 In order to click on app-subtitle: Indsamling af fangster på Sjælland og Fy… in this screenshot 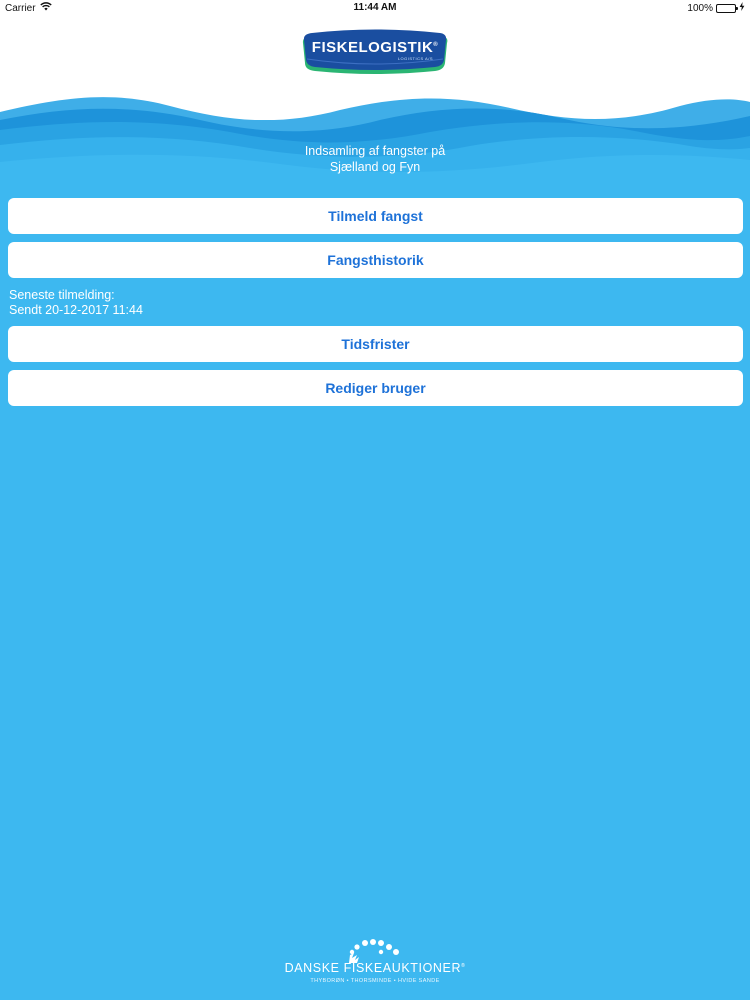, I will do `click(375, 159)`.